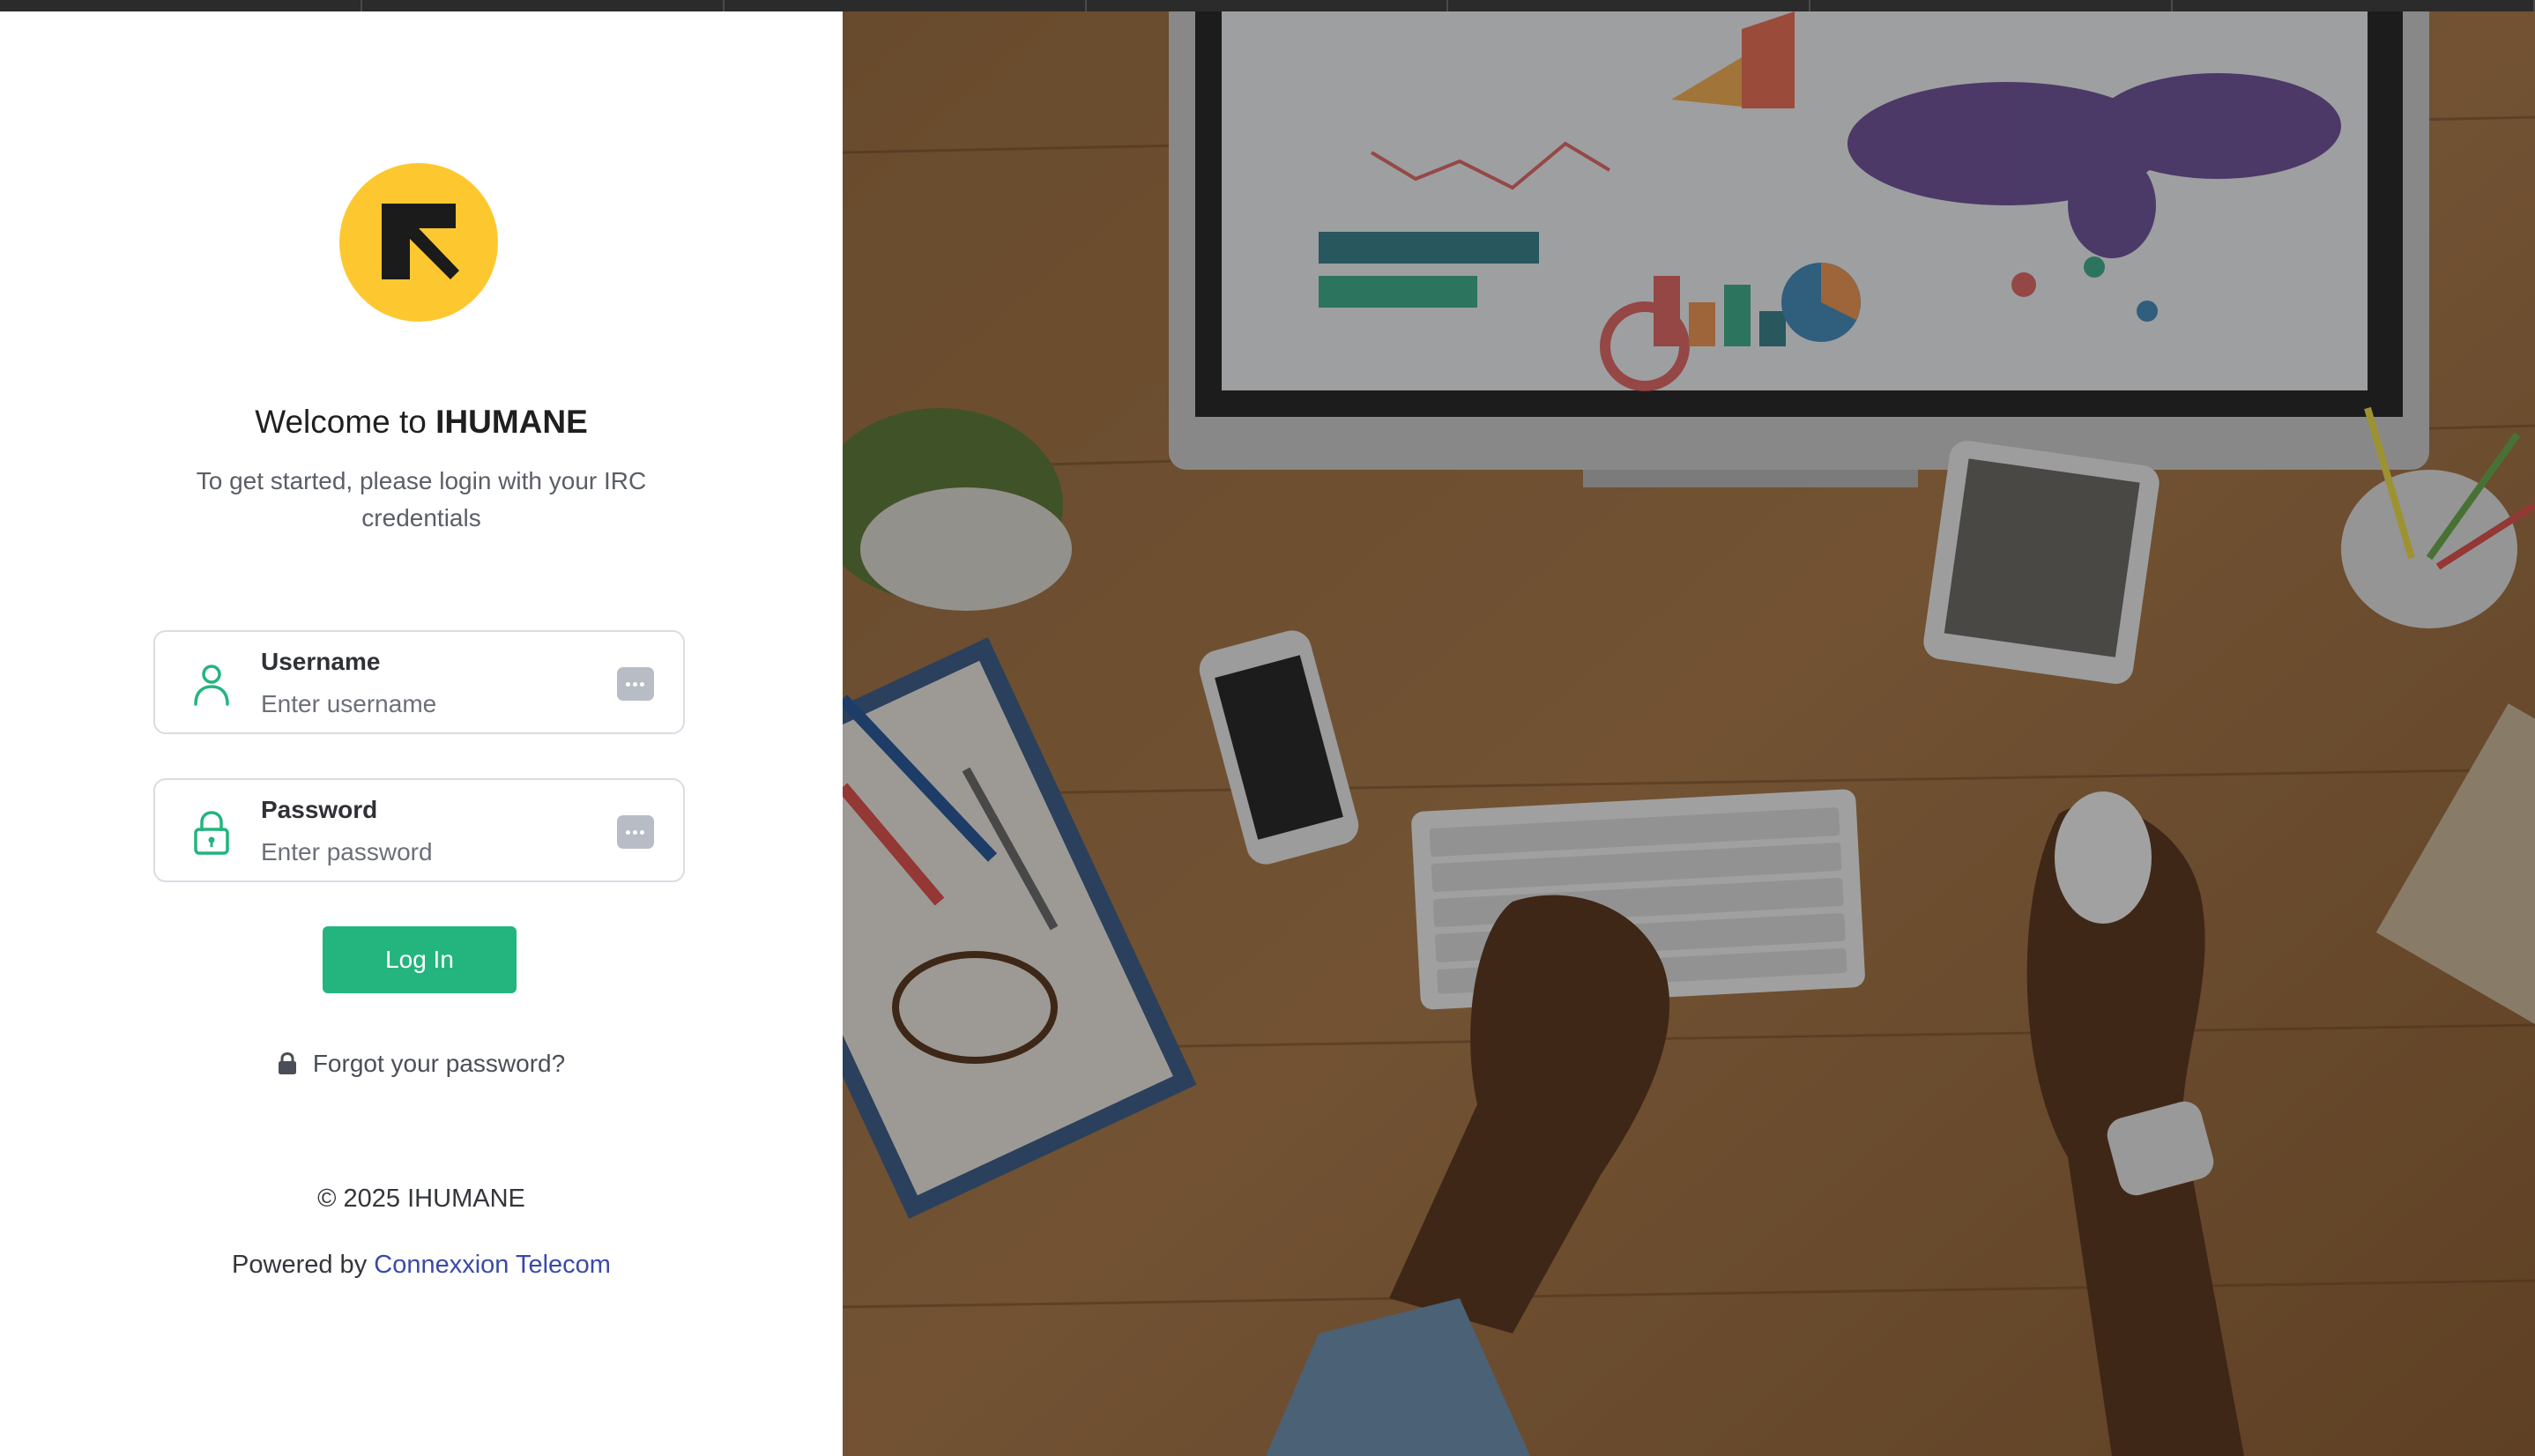 The image size is (2535, 1456). I want to click on powered-by-prefix: Powered by, so click(303, 1265).